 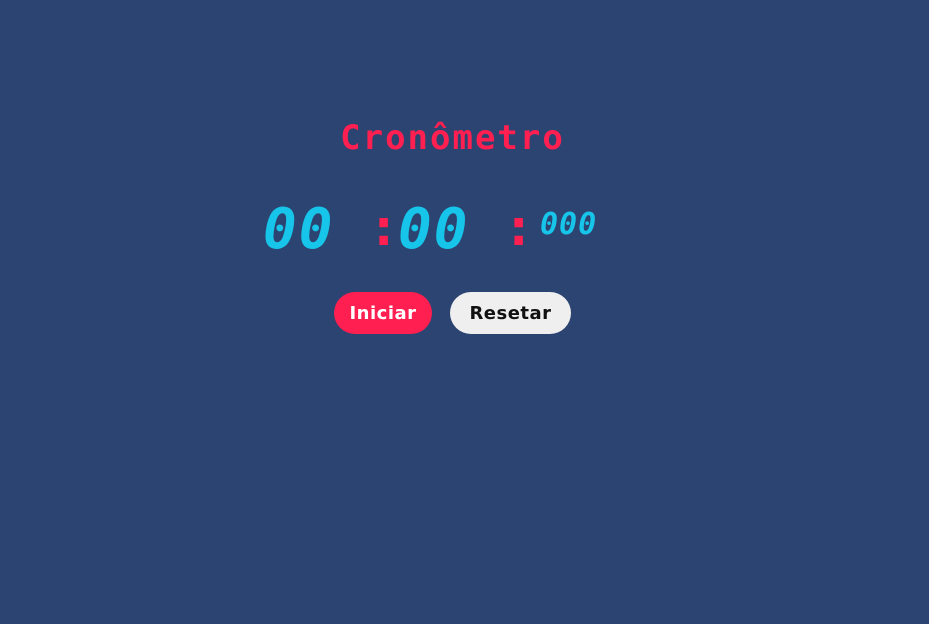 What do you see at coordinates (510, 313) in the screenshot?
I see `reset-button: Resetar` at bounding box center [510, 313].